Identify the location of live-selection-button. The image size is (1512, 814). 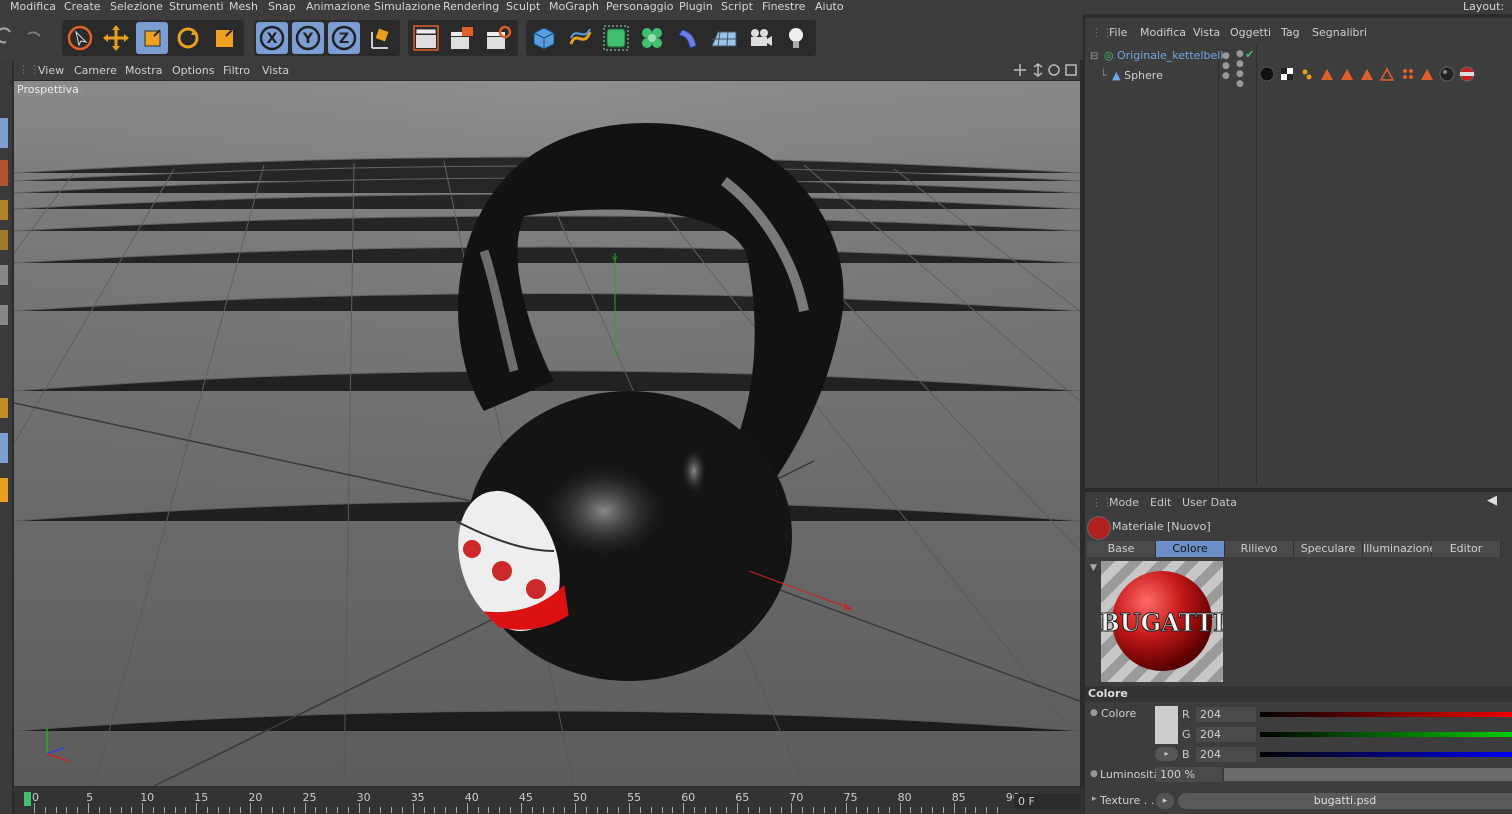
(80, 38).